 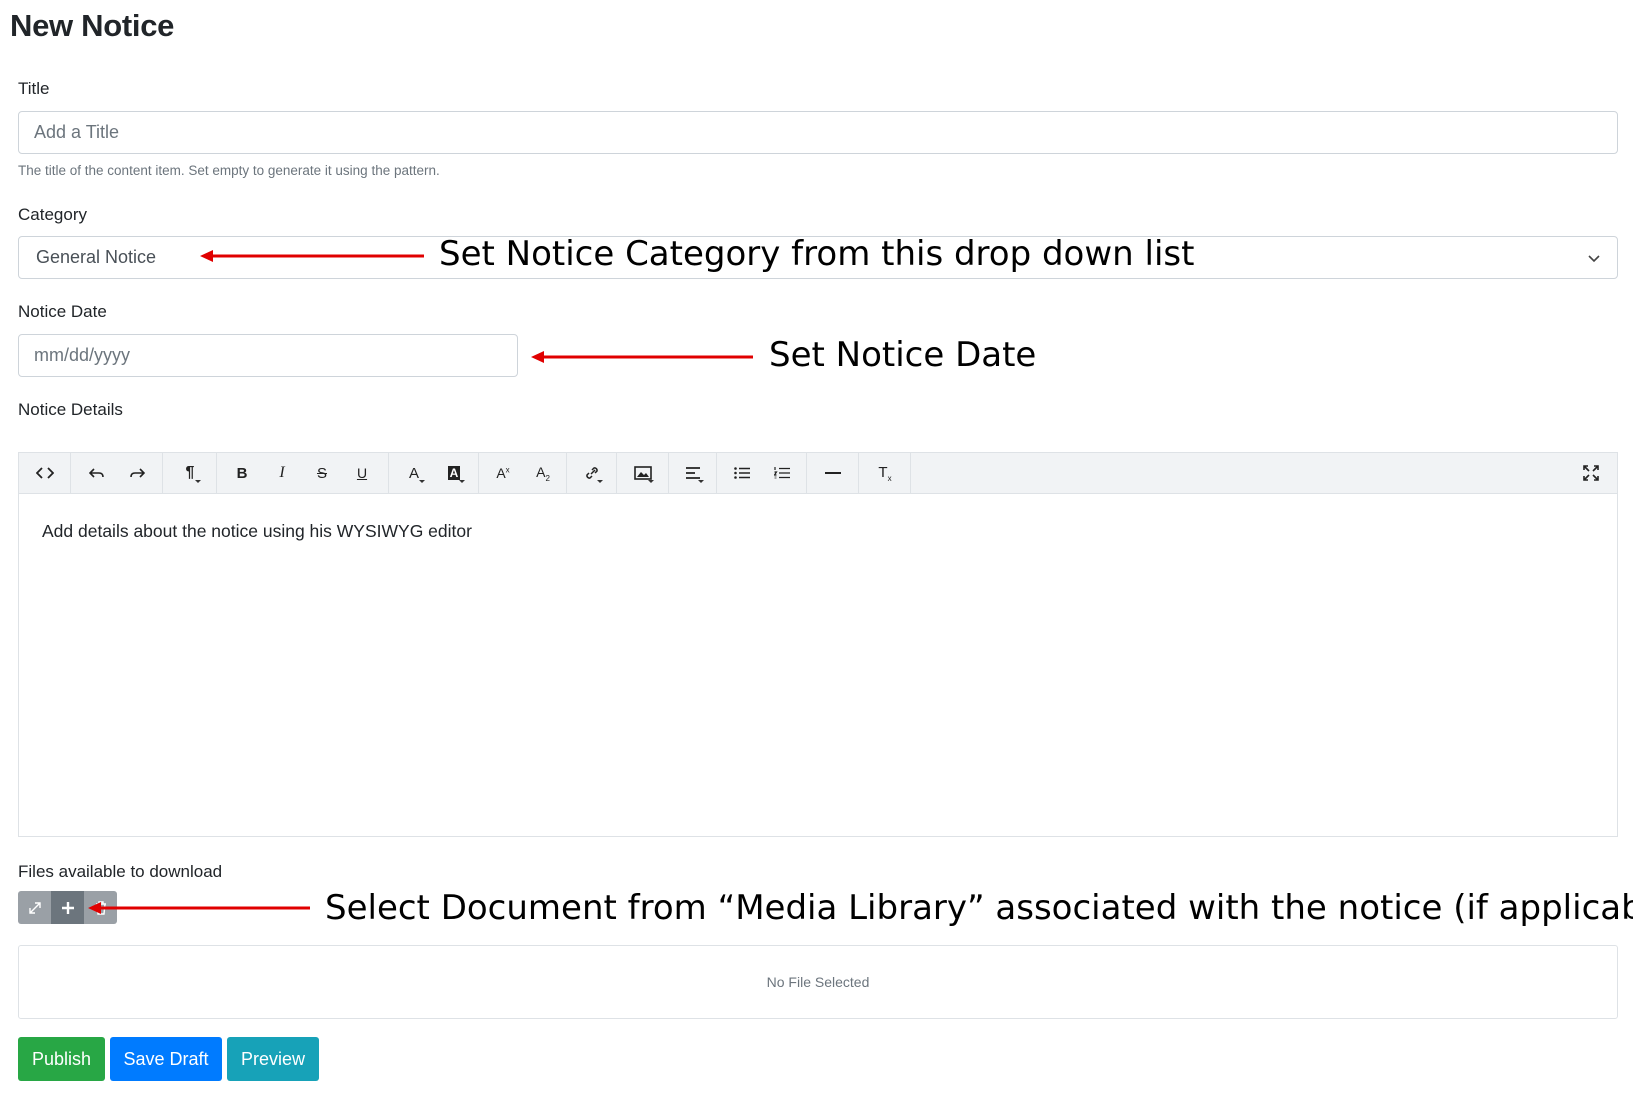 I want to click on category-label: Category, so click(x=52, y=214).